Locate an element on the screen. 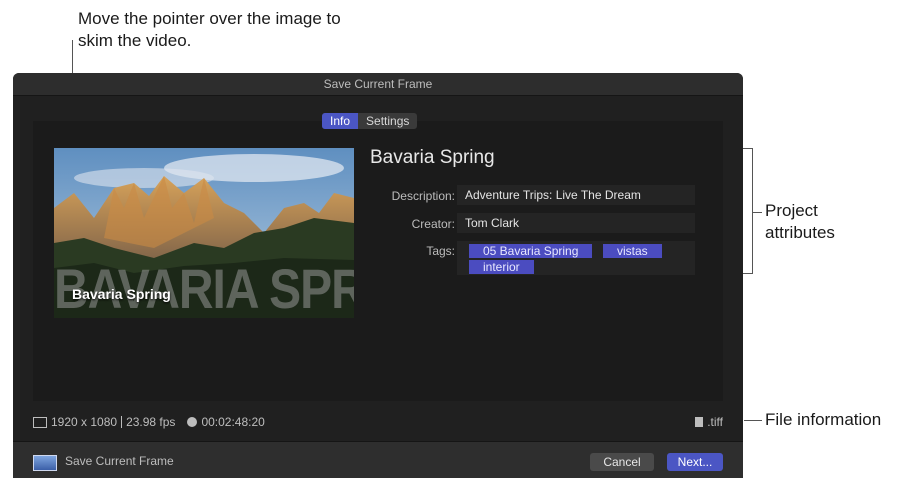 Image resolution: width=905 pixels, height=478 pixels. clock-icon is located at coordinates (192, 422).